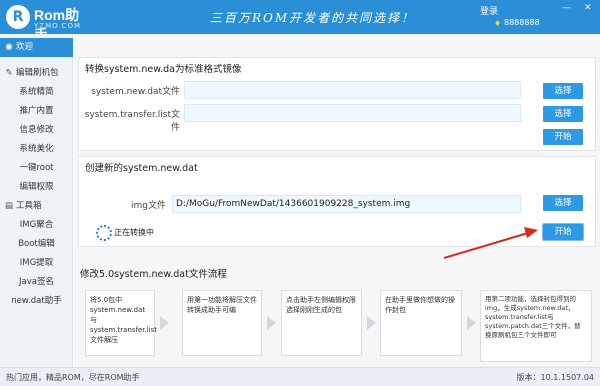 This screenshot has width=600, height=386. Describe the element at coordinates (522, 22) in the screenshot. I see `user-id: 8888888` at that location.